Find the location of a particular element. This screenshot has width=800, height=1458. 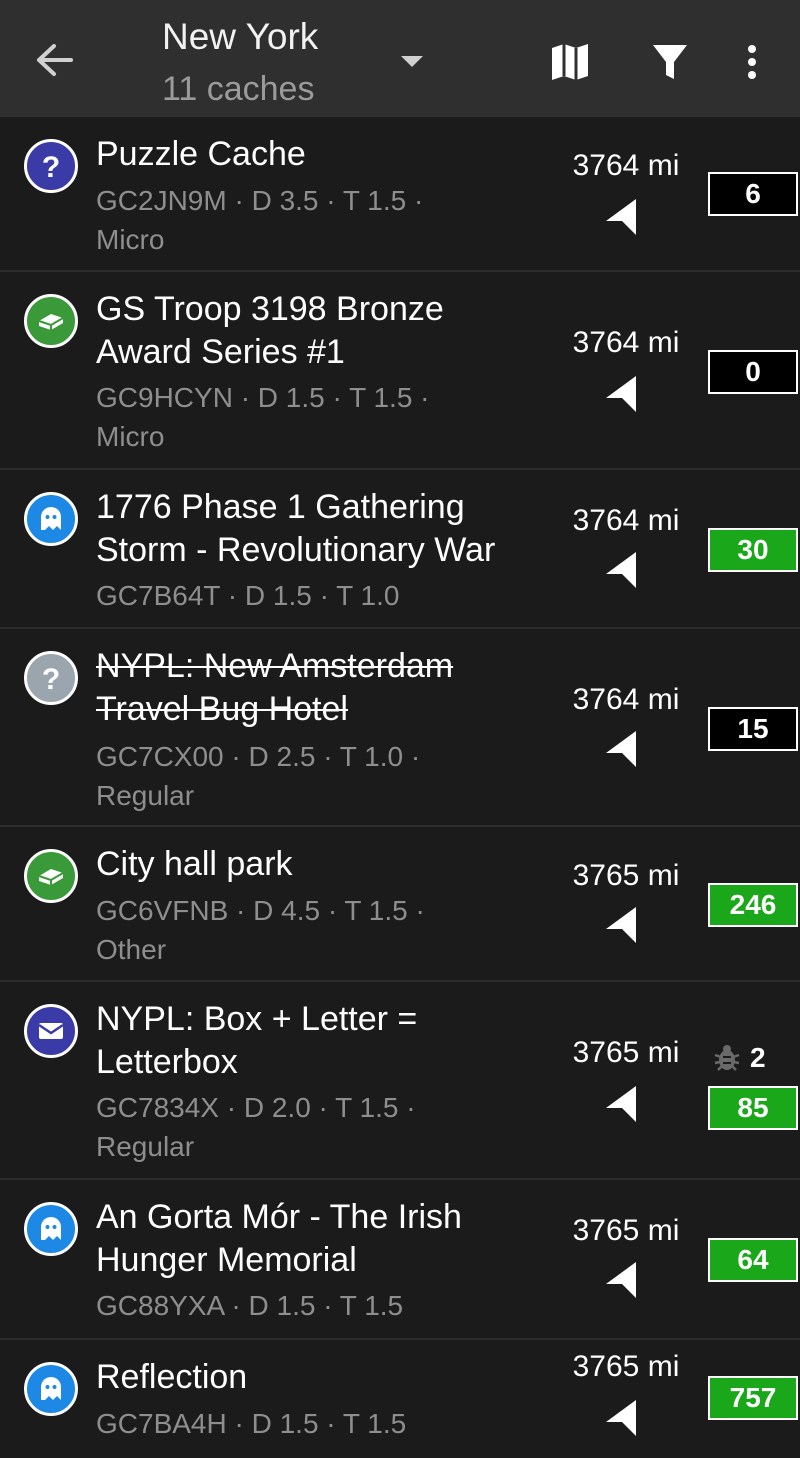

cache-meta: GC7BA4H · D 1.5 · T 1.5 is located at coordinates (316, 1423).